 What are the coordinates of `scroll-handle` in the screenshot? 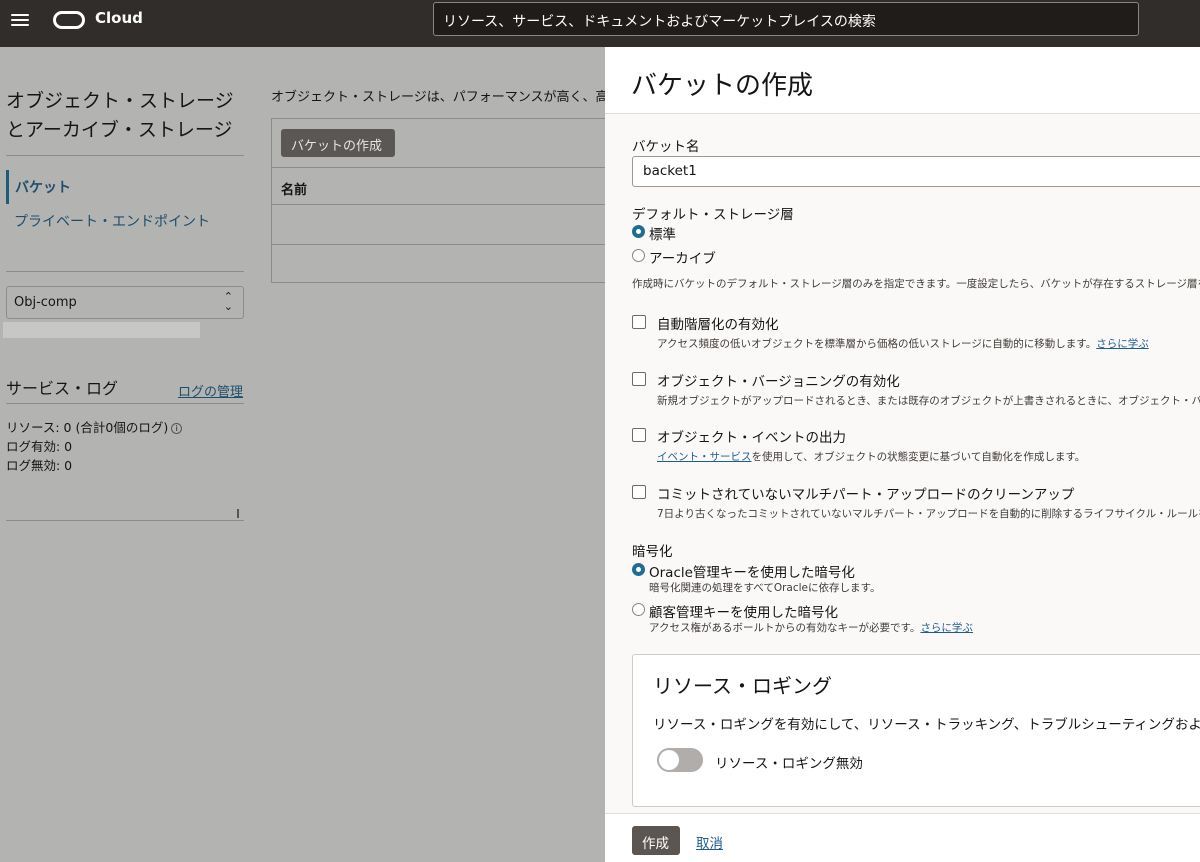 It's located at (238, 513).